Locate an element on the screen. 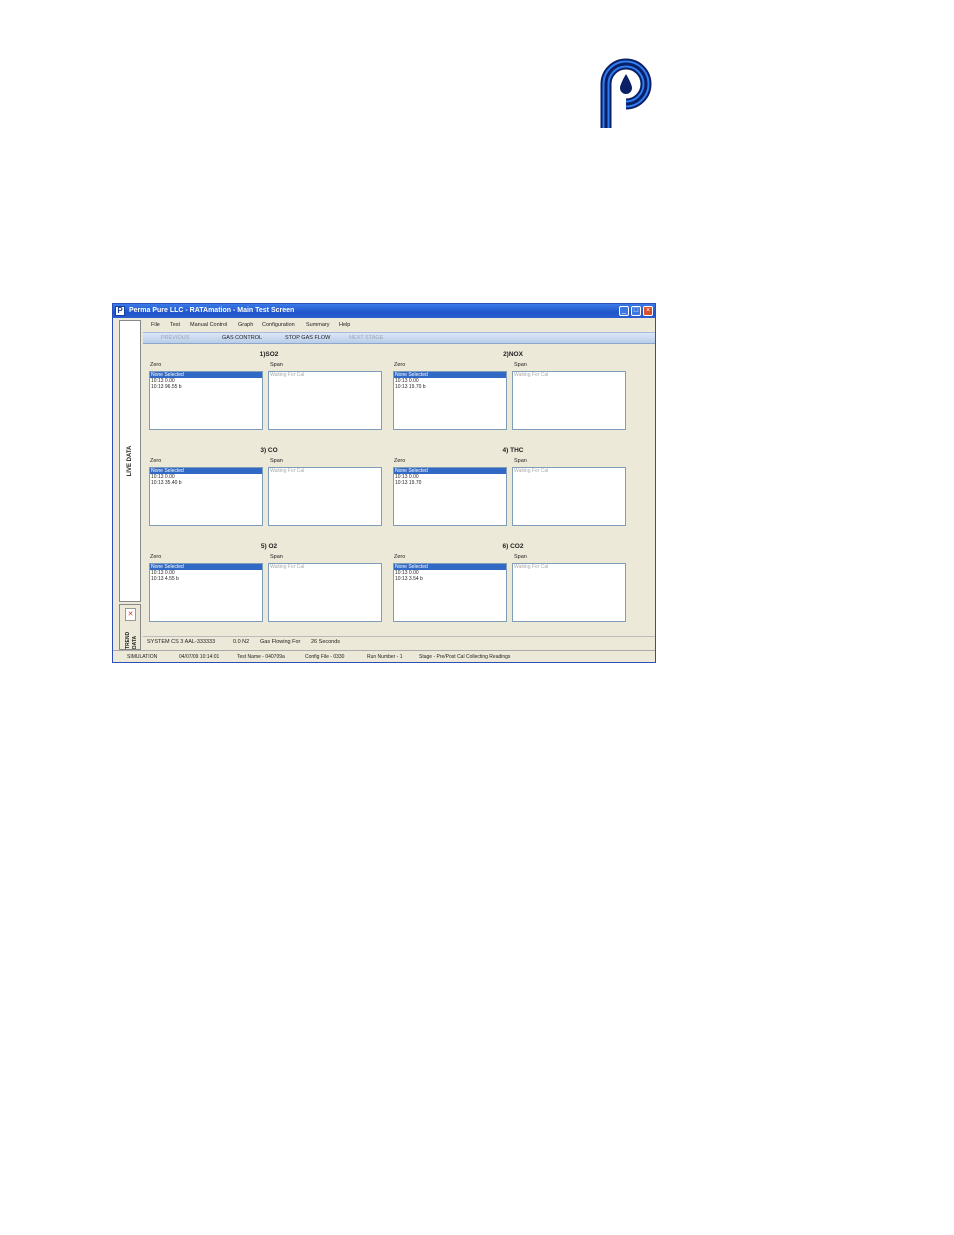 The height and width of the screenshot is (1235, 954). panel-title: 2)NOX is located at coordinates (513, 354).